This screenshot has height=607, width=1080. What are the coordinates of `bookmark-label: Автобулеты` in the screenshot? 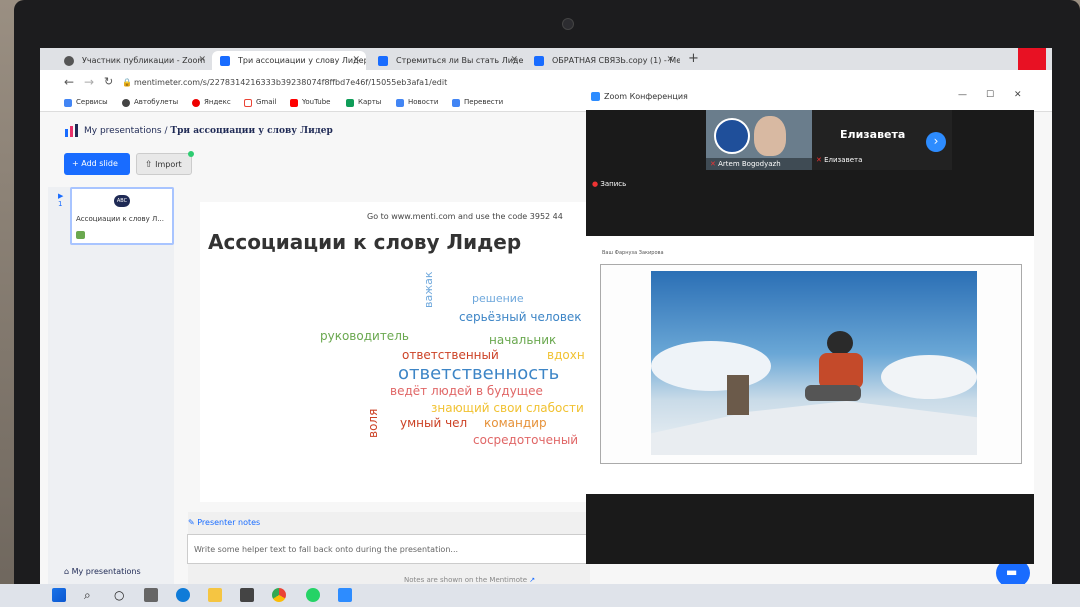 It's located at (156, 102).